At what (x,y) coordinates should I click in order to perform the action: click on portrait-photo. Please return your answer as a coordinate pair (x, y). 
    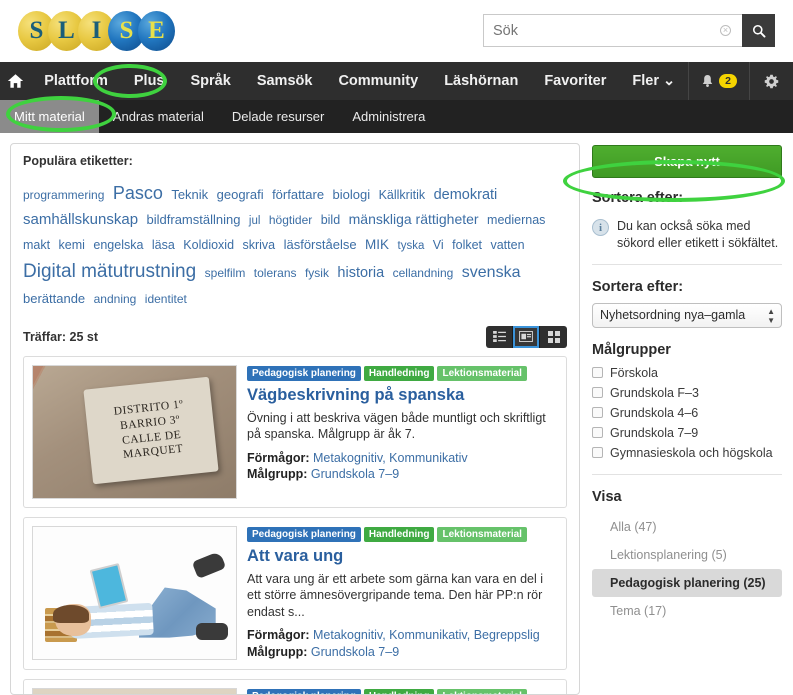
    Looking at the image, I should click on (134, 690).